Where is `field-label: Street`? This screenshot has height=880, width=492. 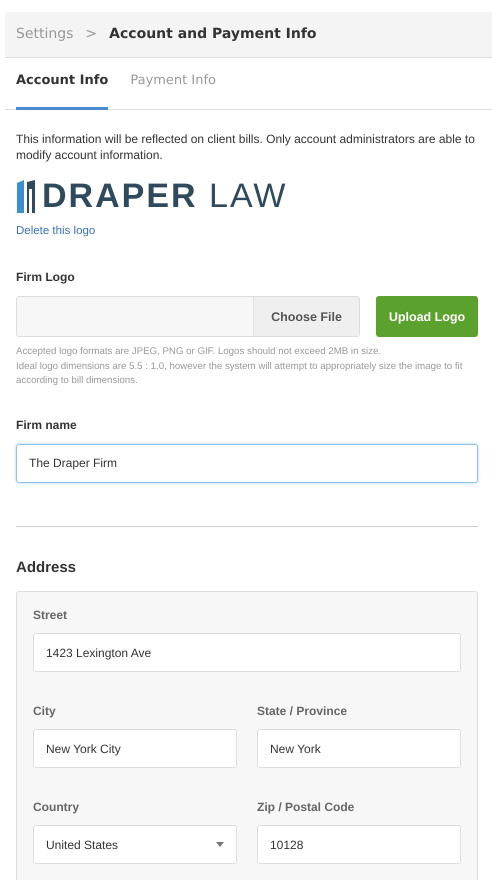 field-label: Street is located at coordinates (50, 615).